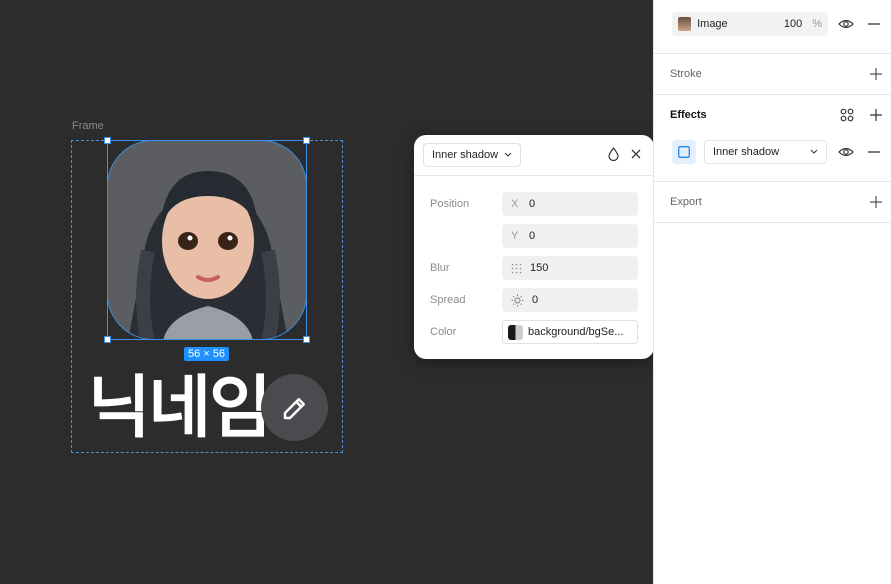 The width and height of the screenshot is (891, 584). What do you see at coordinates (88, 126) in the screenshot?
I see `frame-label: Frame` at bounding box center [88, 126].